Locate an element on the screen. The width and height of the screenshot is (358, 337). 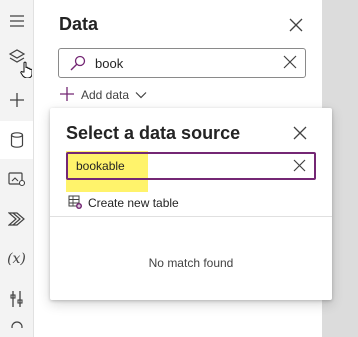
variables-icon: (x) is located at coordinates (16, 259).